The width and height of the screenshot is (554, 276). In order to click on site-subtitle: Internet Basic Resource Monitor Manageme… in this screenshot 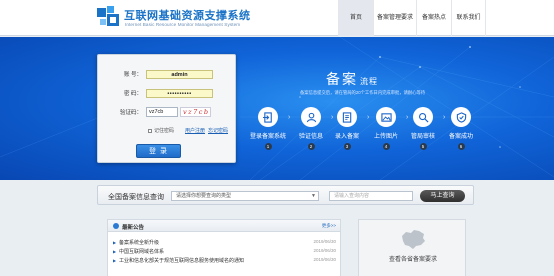, I will do `click(183, 24)`.